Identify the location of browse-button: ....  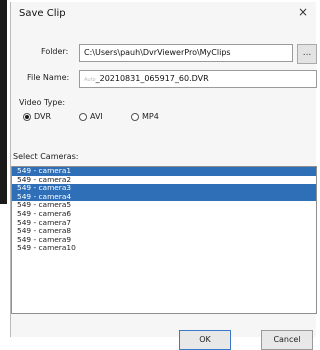
(307, 54).